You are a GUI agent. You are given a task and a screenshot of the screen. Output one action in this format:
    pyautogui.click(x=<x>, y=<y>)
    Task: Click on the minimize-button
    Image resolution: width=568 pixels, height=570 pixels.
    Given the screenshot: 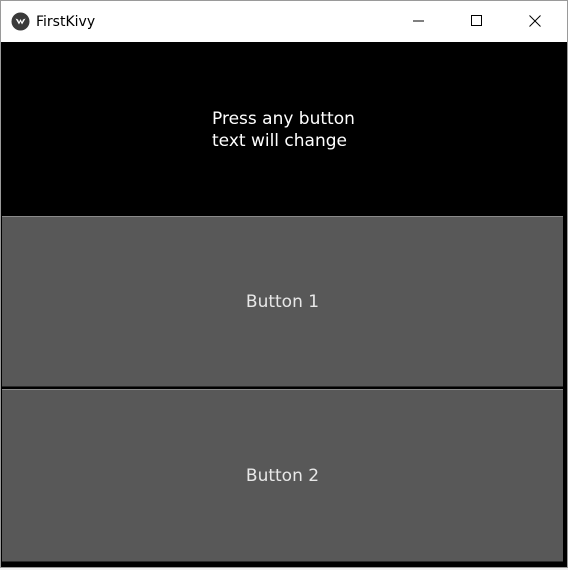 What is the action you would take?
    pyautogui.click(x=419, y=21)
    